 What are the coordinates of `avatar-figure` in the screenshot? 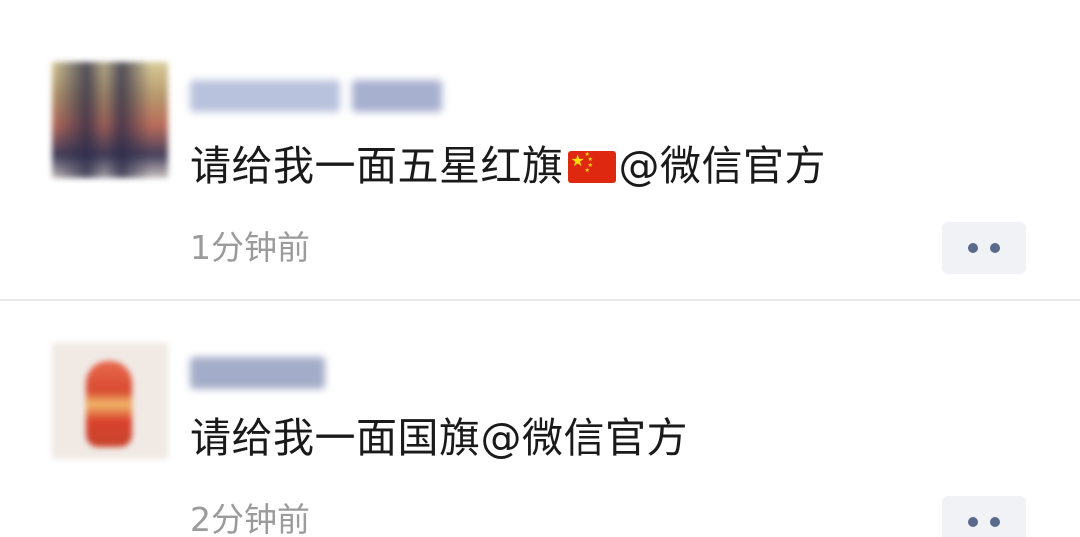 It's located at (109, 404).